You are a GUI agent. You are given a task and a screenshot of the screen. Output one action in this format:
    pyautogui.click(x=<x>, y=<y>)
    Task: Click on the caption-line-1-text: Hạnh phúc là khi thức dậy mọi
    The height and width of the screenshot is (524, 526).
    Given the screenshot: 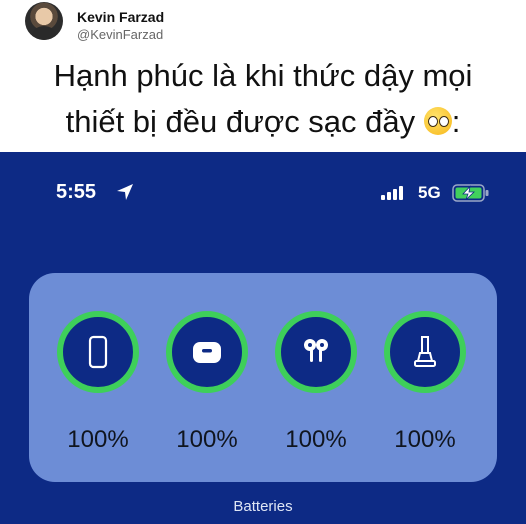 What is the action you would take?
    pyautogui.click(x=263, y=75)
    